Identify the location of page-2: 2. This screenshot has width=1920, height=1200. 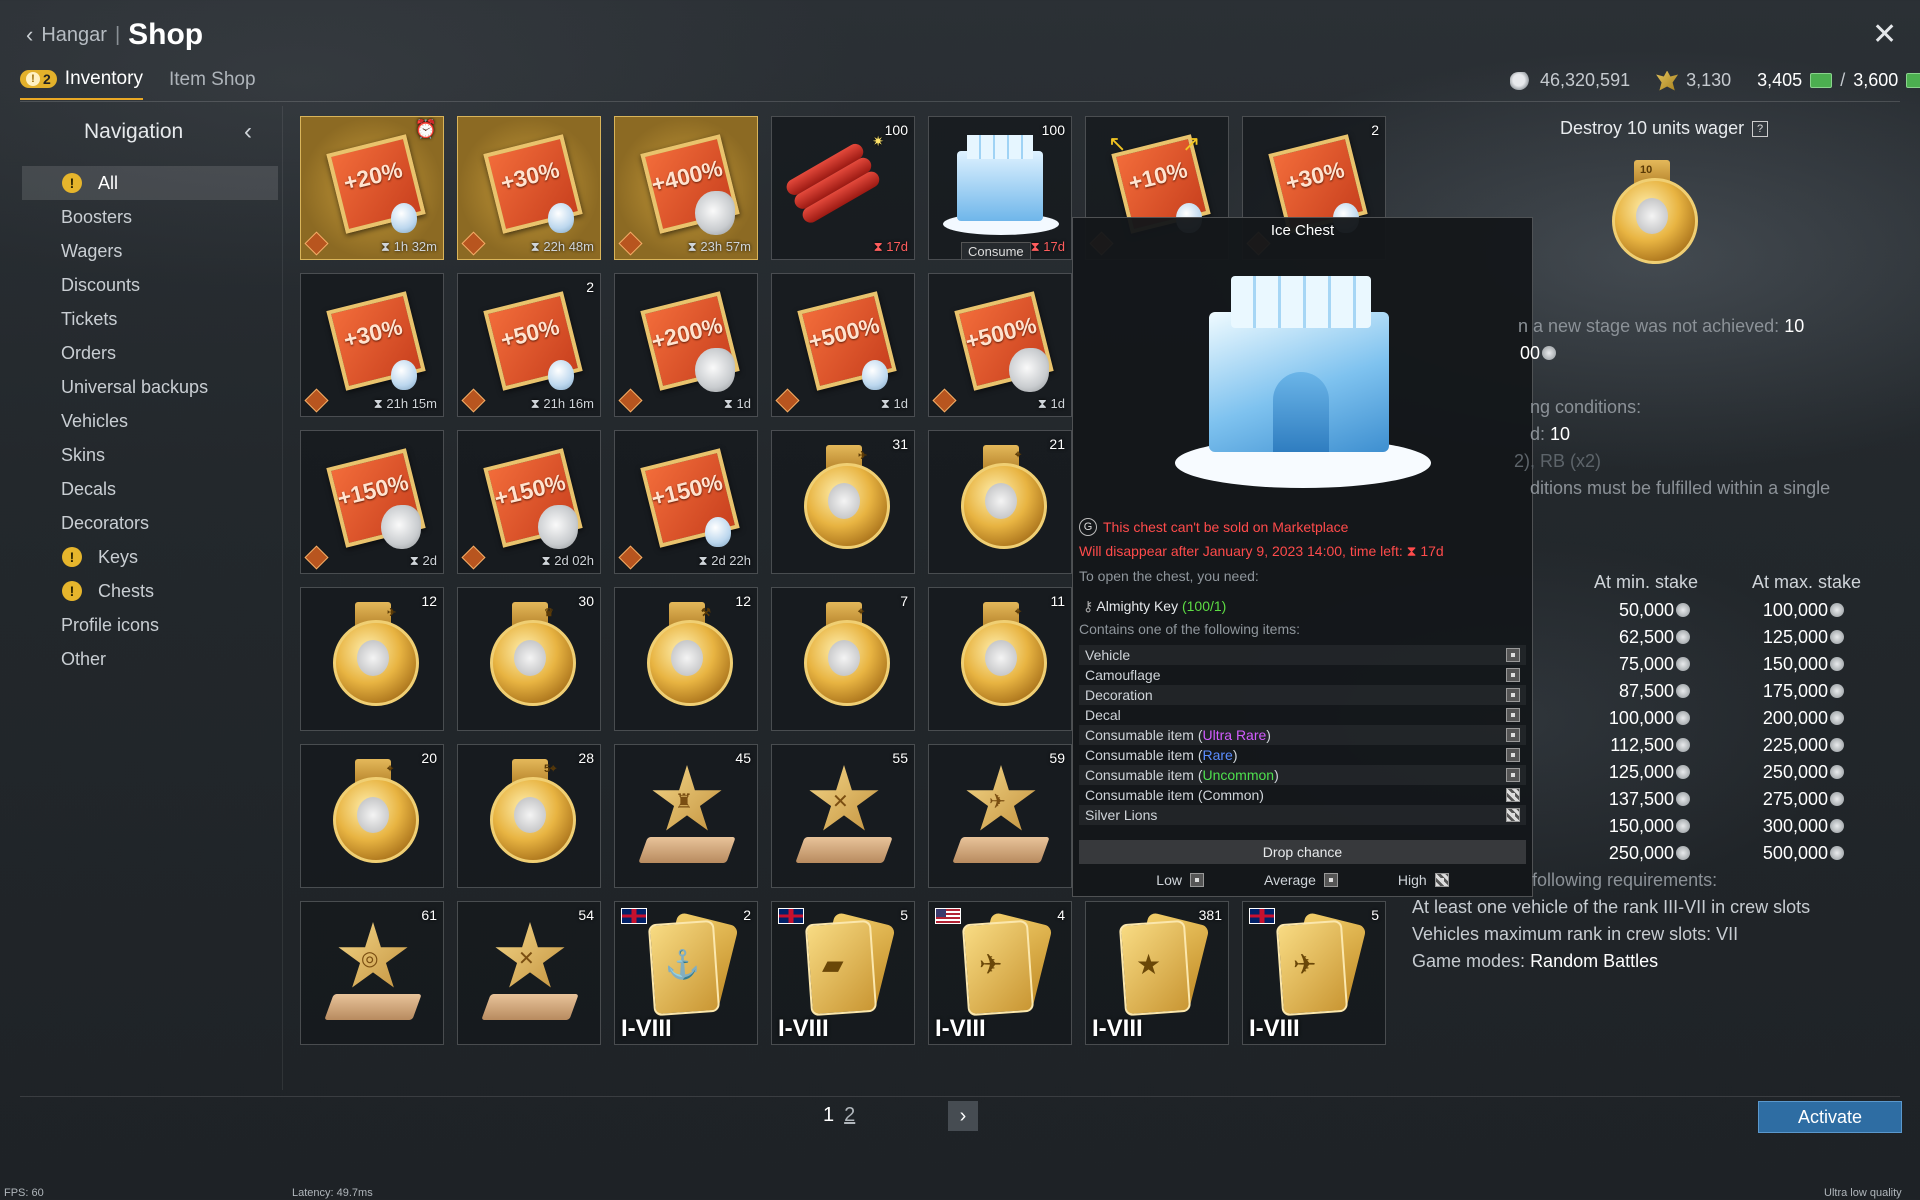
(849, 1115).